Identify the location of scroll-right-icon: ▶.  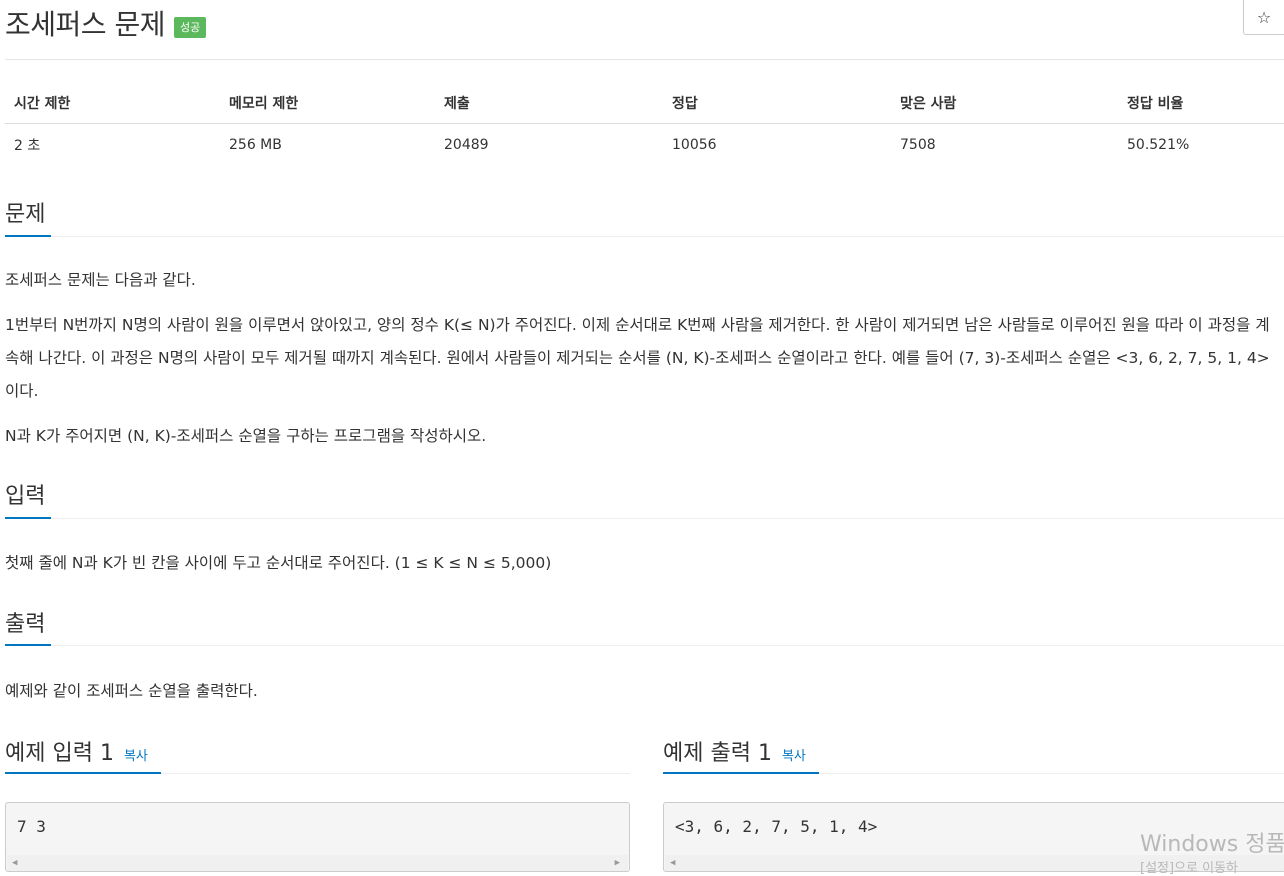
(617, 863).